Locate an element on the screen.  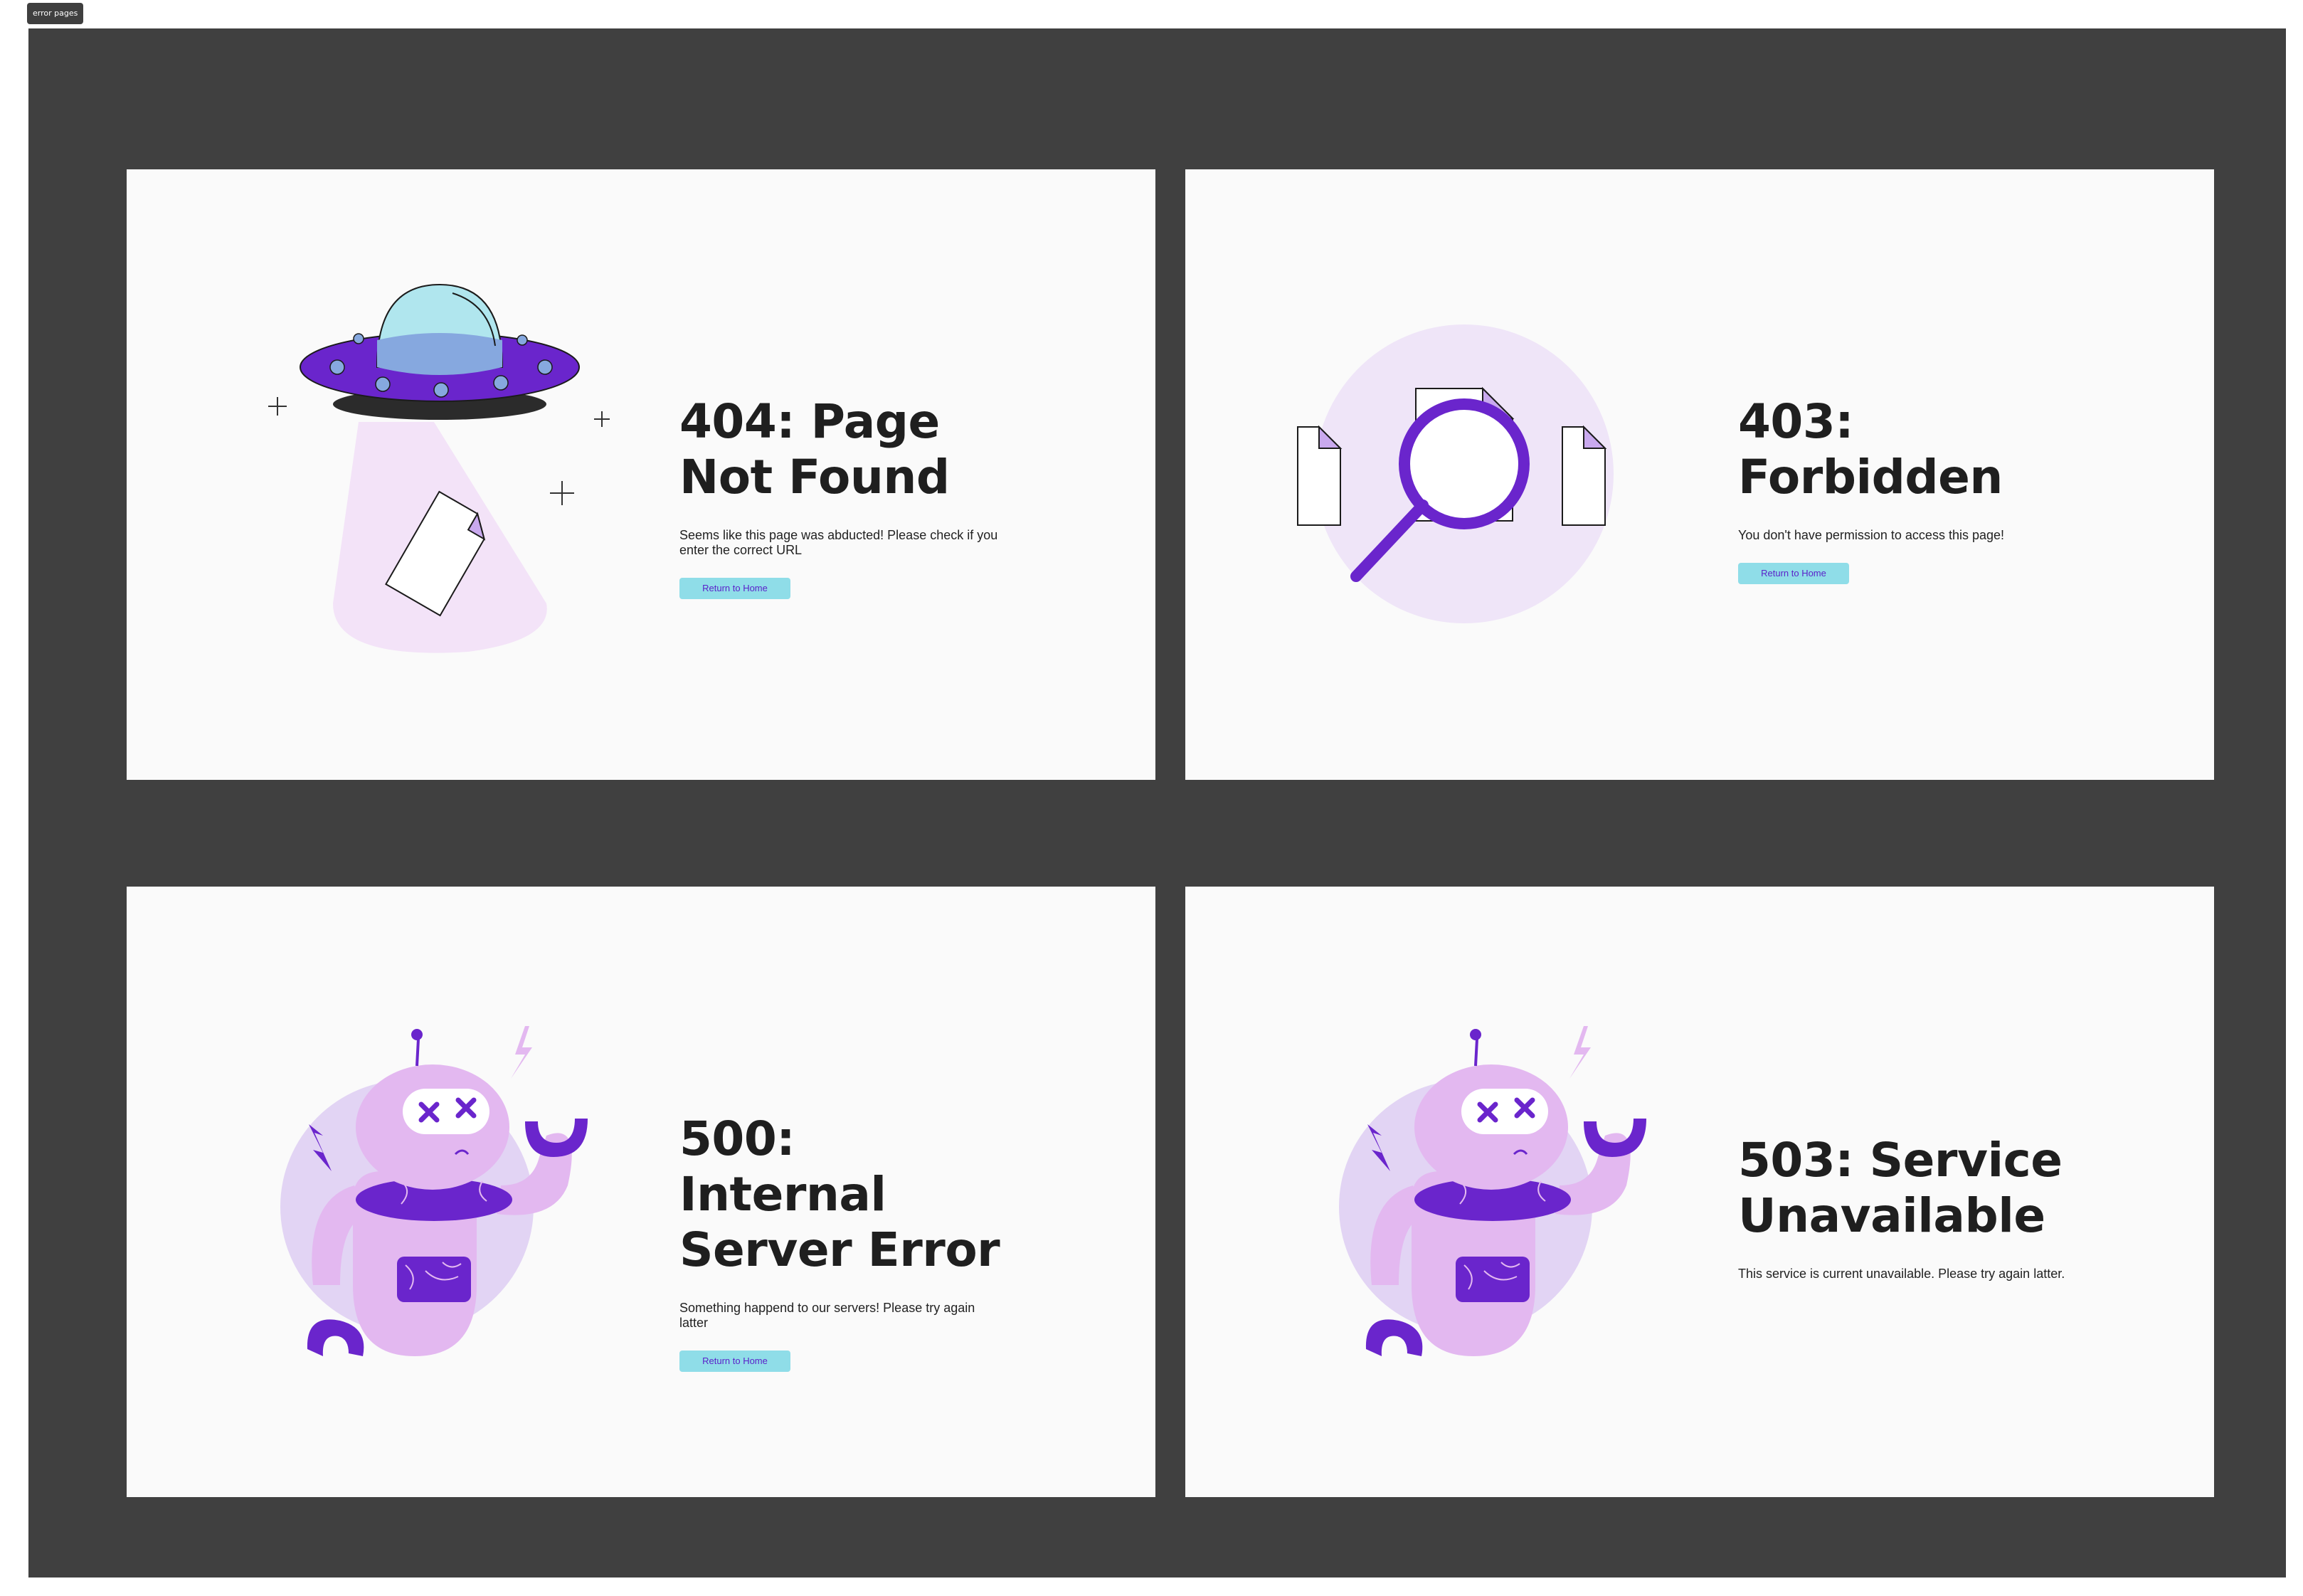
page-title: 500: Internal Server Error is located at coordinates (840, 1194).